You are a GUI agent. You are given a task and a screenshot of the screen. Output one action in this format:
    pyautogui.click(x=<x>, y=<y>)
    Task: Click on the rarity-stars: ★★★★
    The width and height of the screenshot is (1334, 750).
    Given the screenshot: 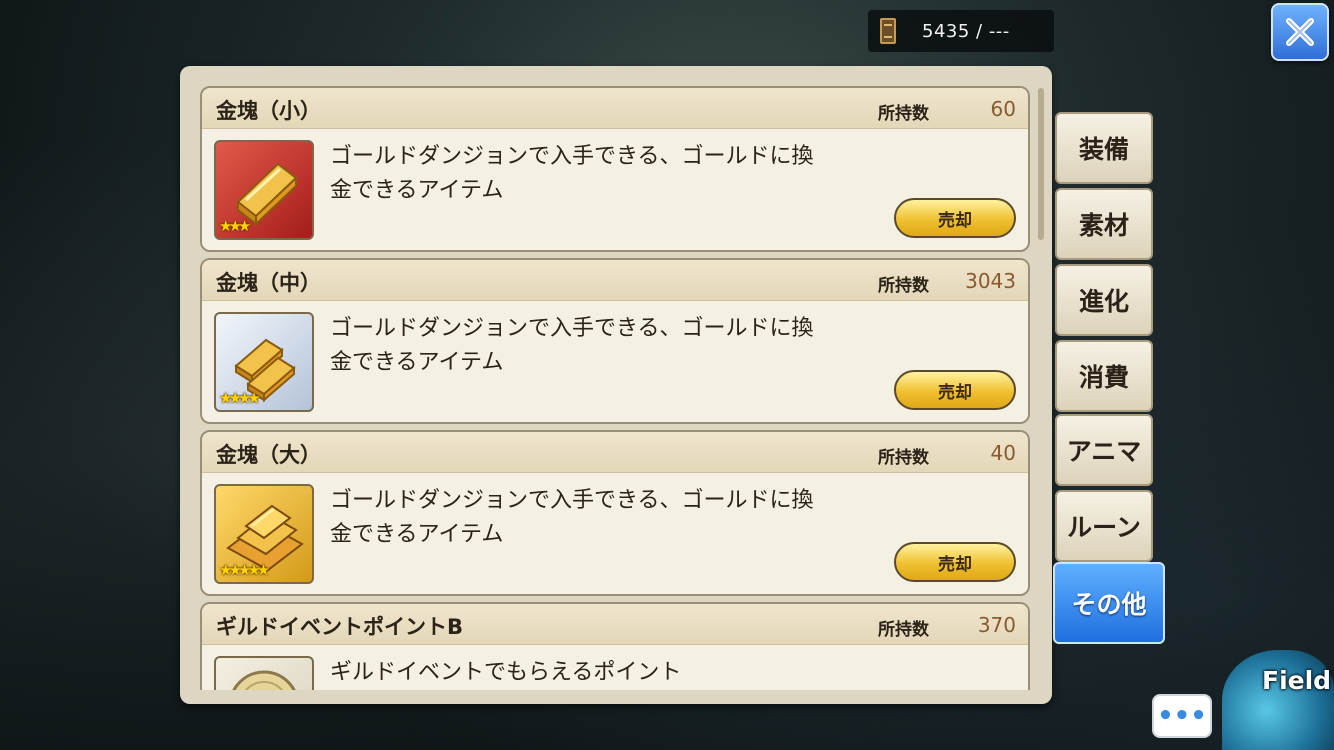 What is the action you would take?
    pyautogui.click(x=240, y=398)
    